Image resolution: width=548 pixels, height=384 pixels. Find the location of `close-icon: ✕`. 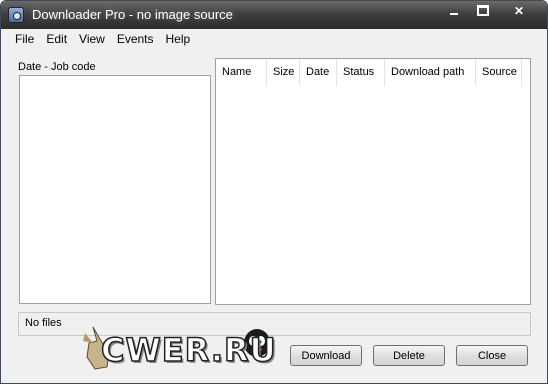

close-icon: ✕ is located at coordinates (519, 10).